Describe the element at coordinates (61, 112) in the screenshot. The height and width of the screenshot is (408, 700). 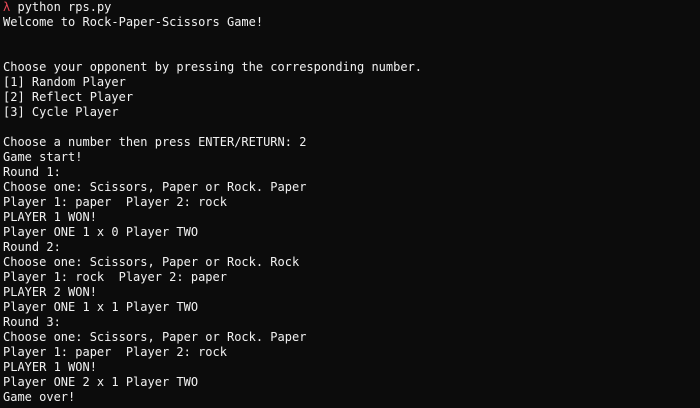
I see `option-cycle-player: [3] Cycle Player` at that location.